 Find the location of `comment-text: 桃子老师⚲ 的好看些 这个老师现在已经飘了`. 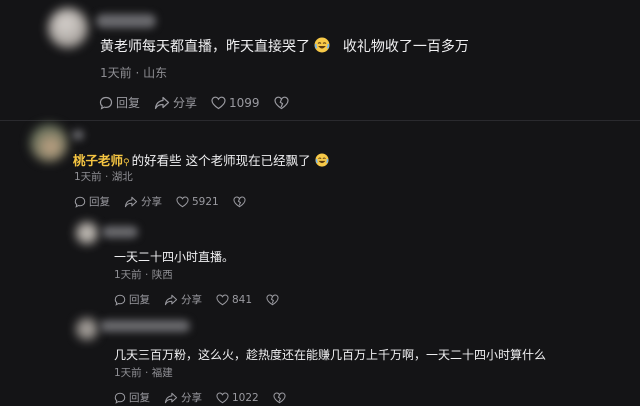

comment-text: 桃子老师⚲ 的好看些 这个老师现在已经飘了 is located at coordinates (201, 160).